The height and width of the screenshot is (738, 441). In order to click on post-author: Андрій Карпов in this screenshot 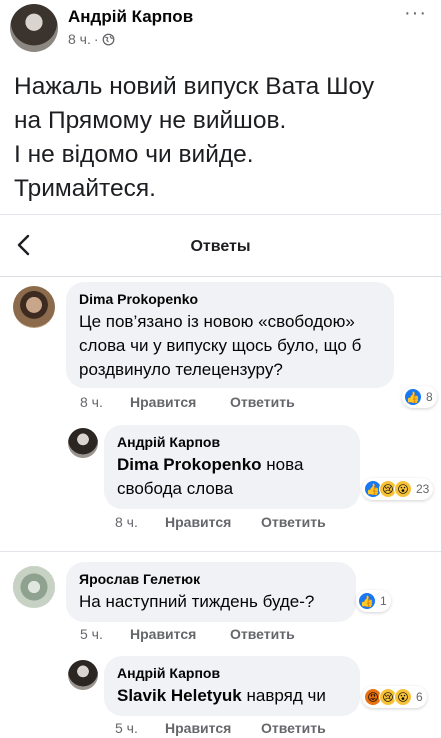, I will do `click(130, 17)`.